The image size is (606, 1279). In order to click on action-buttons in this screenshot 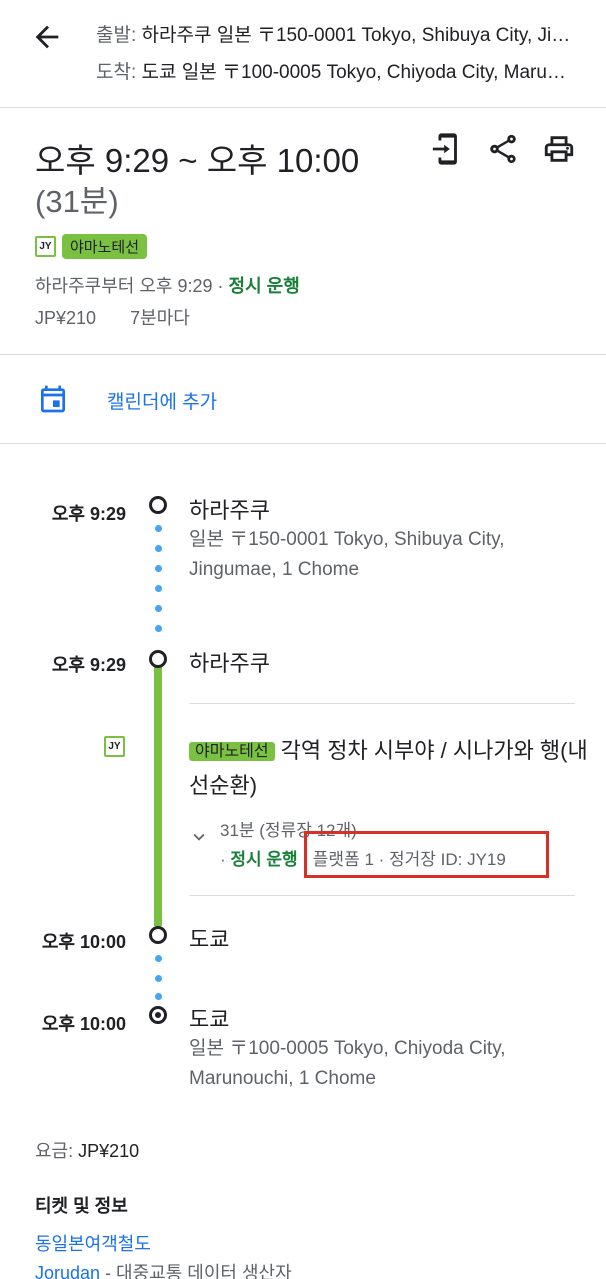, I will do `click(503, 149)`.